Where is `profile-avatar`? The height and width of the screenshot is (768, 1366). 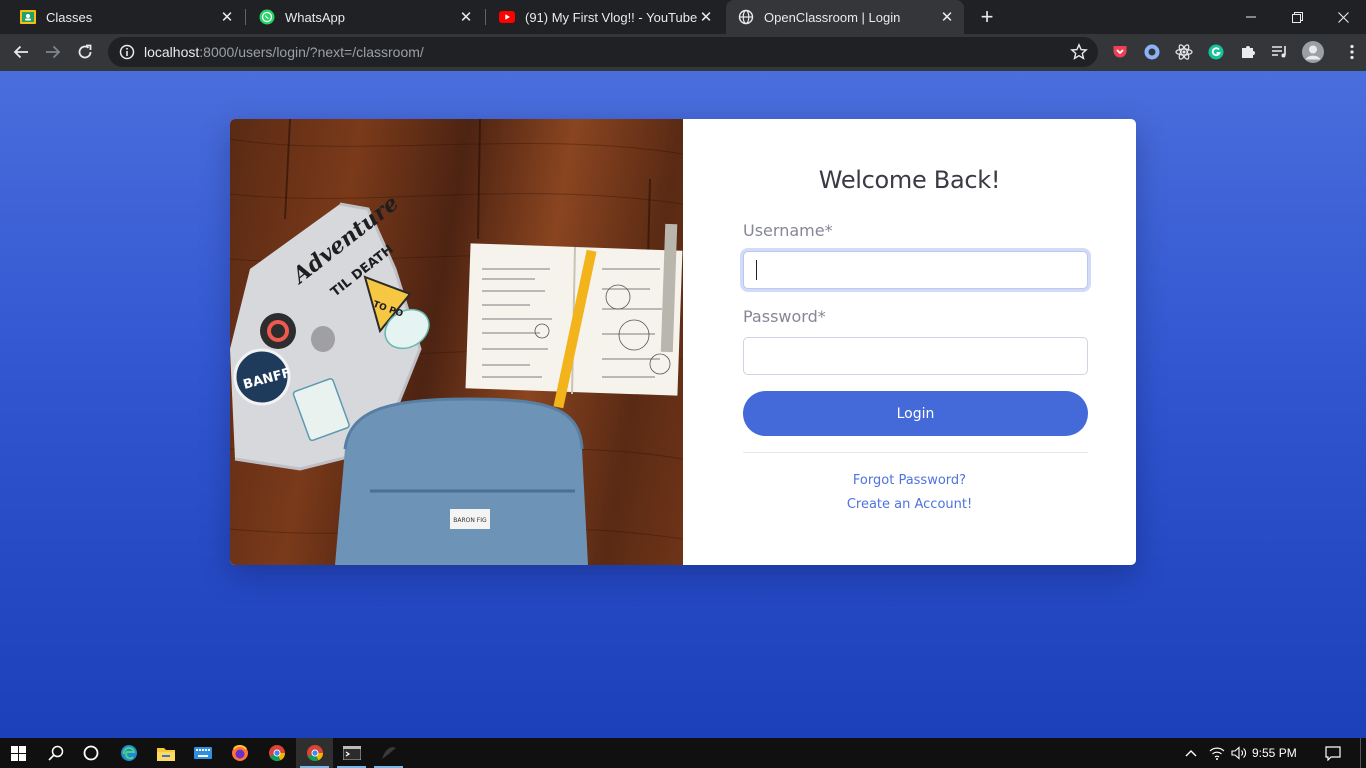 profile-avatar is located at coordinates (1313, 52).